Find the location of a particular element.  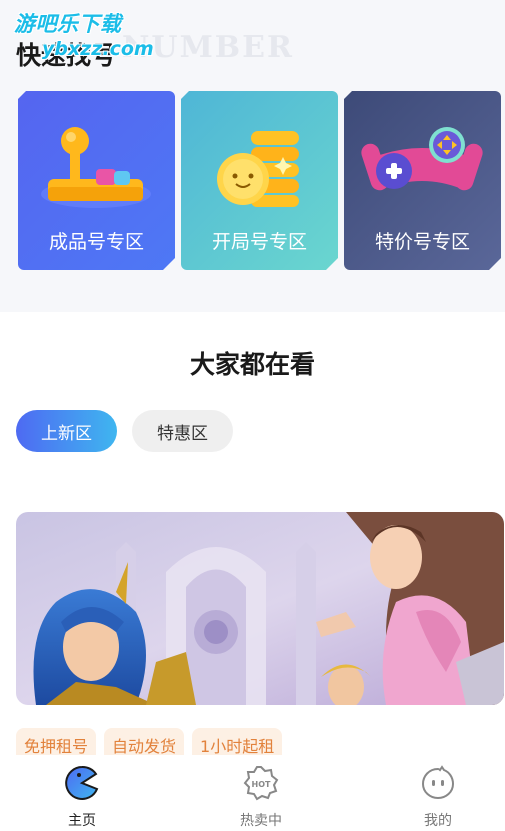

nav-label: 主页 is located at coordinates (82, 821).